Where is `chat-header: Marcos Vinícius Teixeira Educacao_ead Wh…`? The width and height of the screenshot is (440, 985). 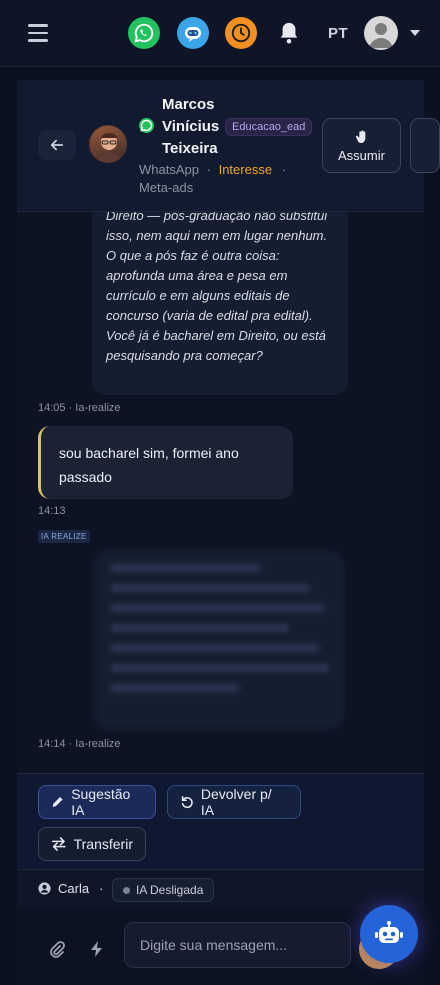 chat-header: Marcos Vinícius Teixeira Educacao_ead Wh… is located at coordinates (228, 146).